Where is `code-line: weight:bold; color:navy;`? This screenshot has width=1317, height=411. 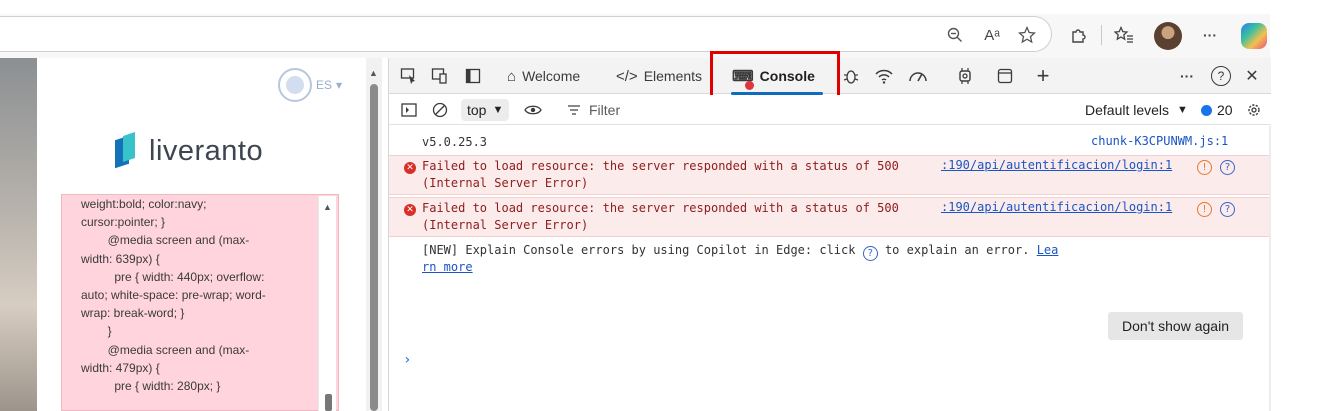 code-line: weight:bold; color:navy; is located at coordinates (144, 204).